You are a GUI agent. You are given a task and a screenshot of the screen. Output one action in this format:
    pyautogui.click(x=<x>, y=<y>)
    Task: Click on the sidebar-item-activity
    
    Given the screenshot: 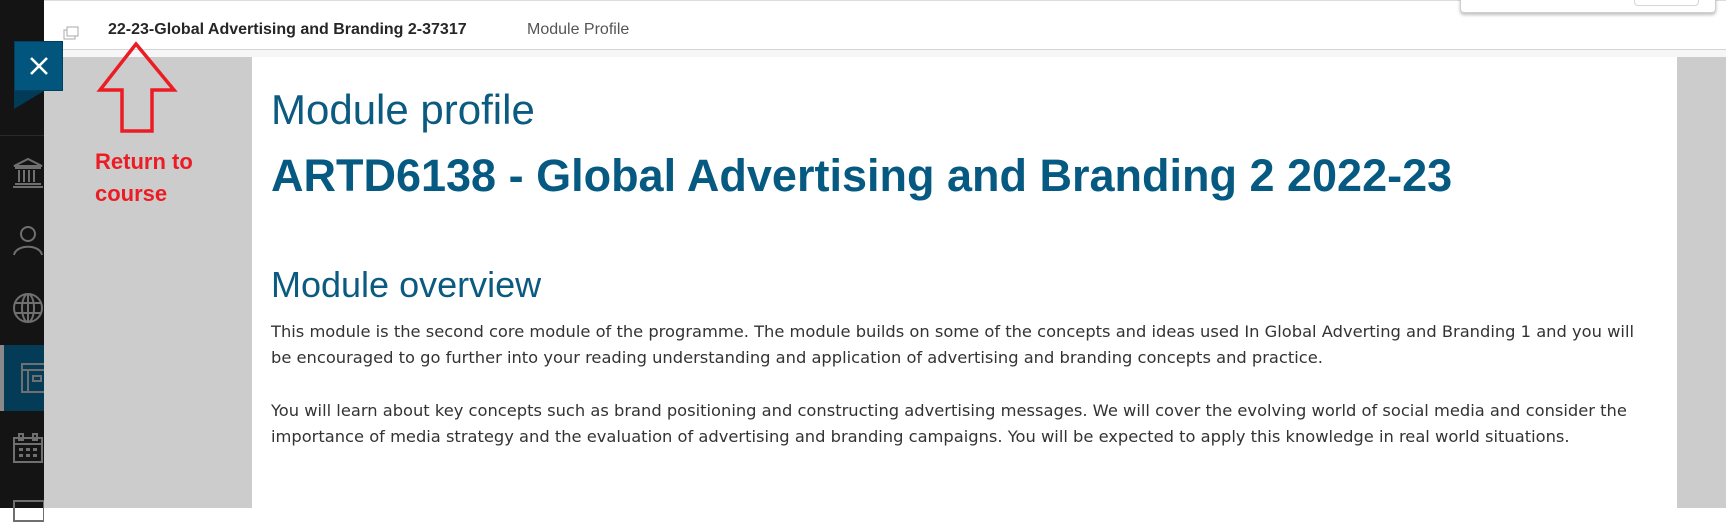 What is the action you would take?
    pyautogui.click(x=28, y=308)
    